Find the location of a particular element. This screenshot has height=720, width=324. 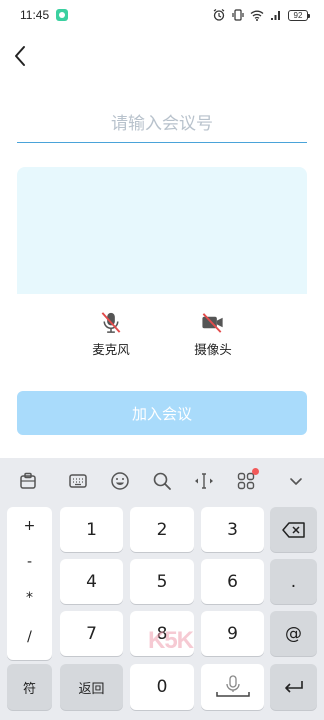

key-4: 4 is located at coordinates (91, 581).